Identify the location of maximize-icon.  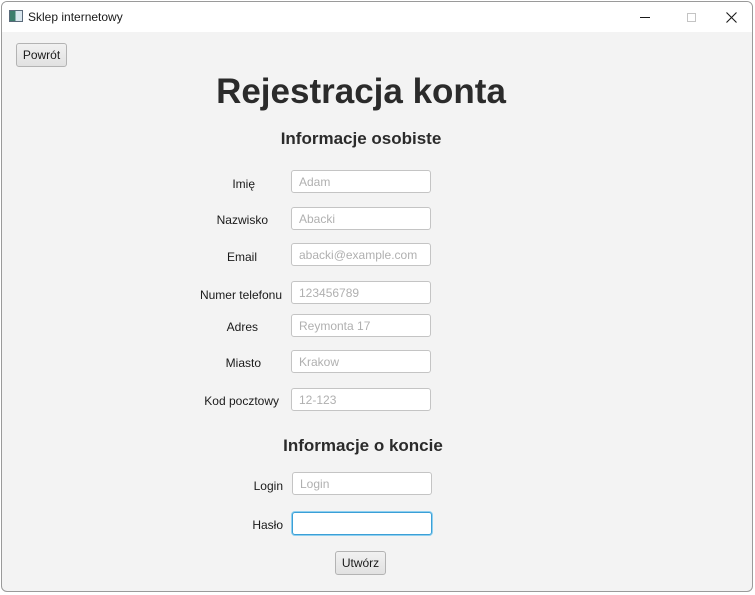
(691, 17).